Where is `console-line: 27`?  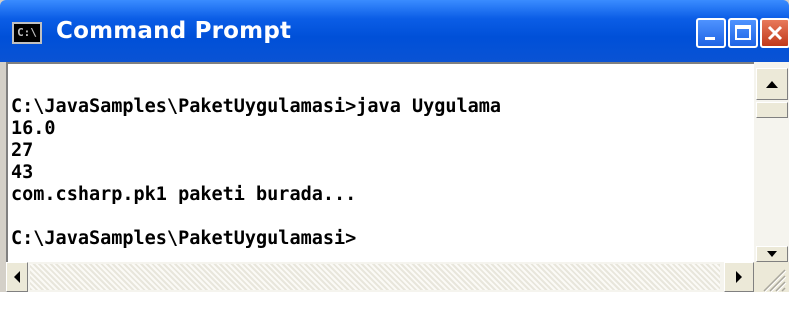
console-line: 27 is located at coordinates (22, 150).